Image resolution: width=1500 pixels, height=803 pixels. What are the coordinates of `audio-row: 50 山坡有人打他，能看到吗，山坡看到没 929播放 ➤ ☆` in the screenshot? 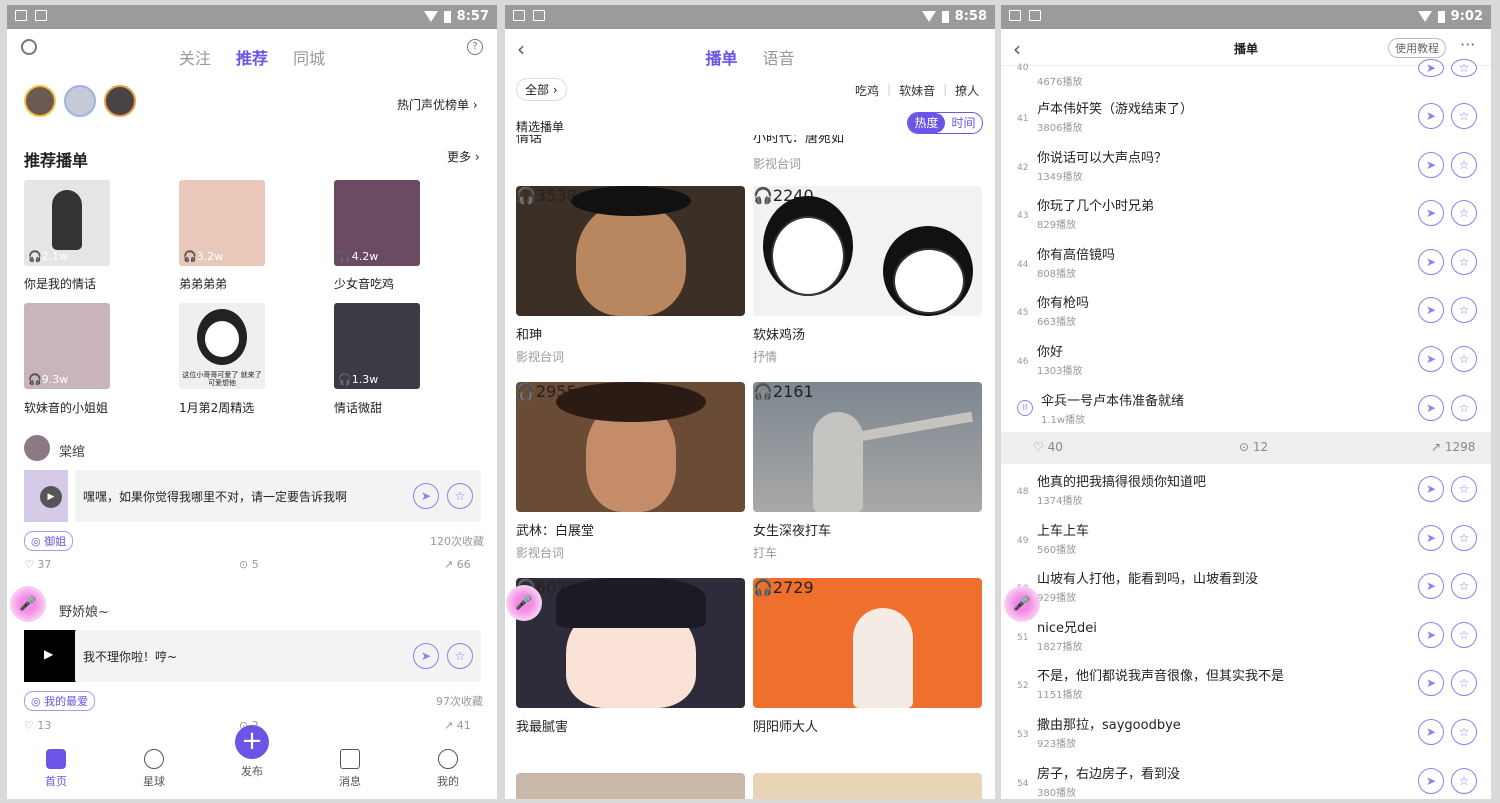 It's located at (1246, 588).